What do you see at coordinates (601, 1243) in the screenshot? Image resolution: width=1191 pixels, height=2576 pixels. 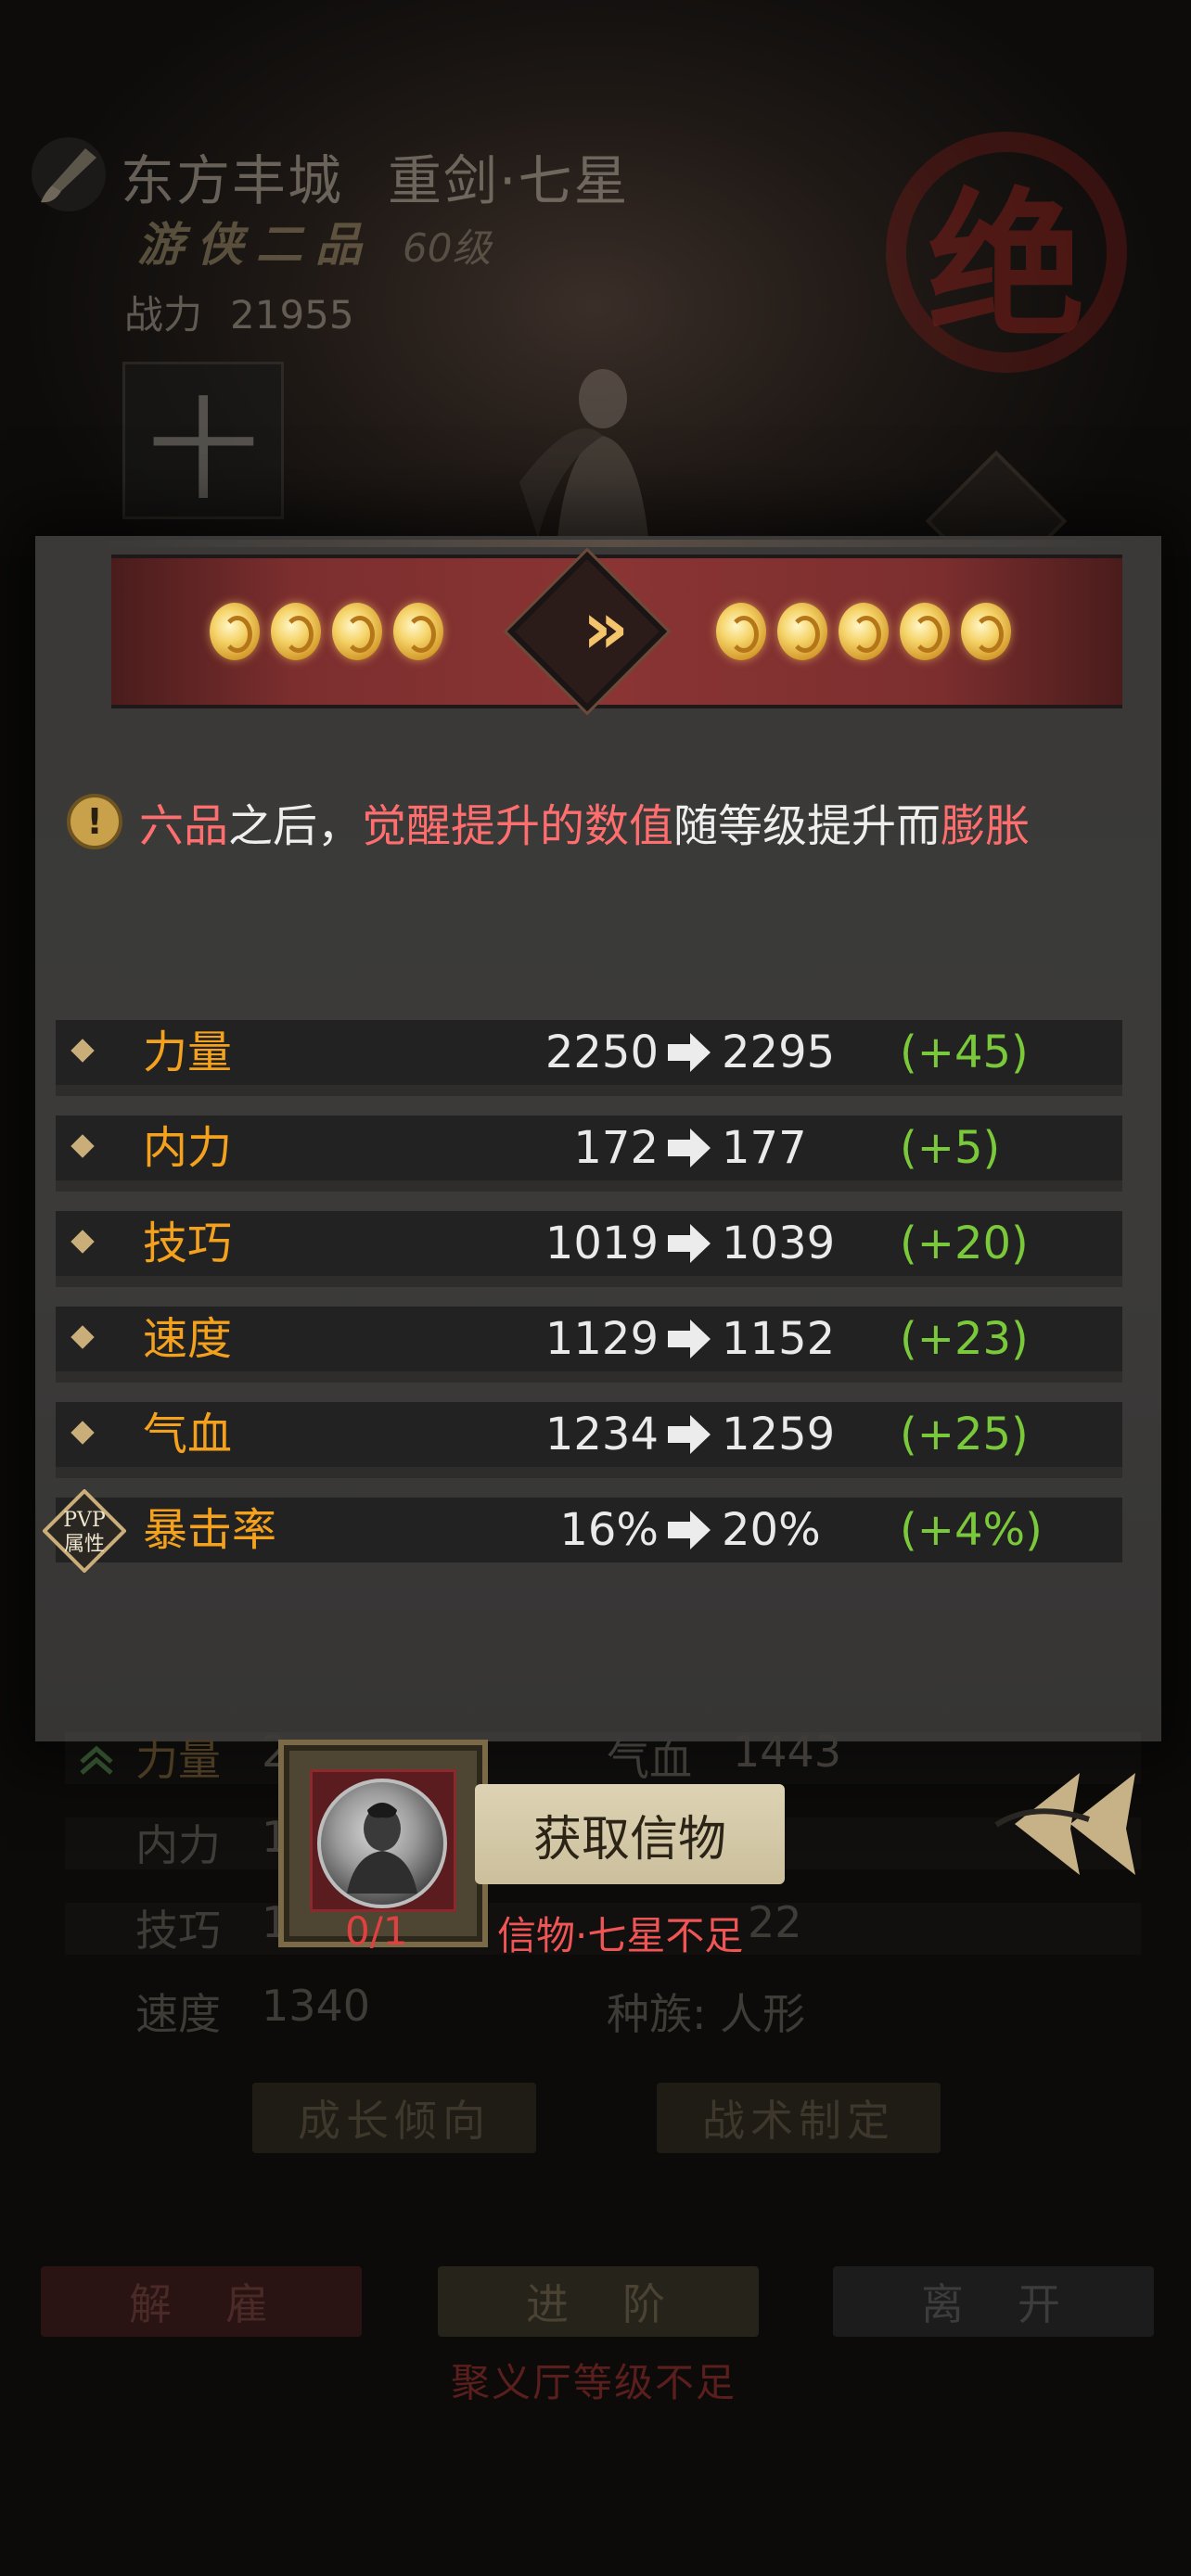 I see `stat-current: 1019` at bounding box center [601, 1243].